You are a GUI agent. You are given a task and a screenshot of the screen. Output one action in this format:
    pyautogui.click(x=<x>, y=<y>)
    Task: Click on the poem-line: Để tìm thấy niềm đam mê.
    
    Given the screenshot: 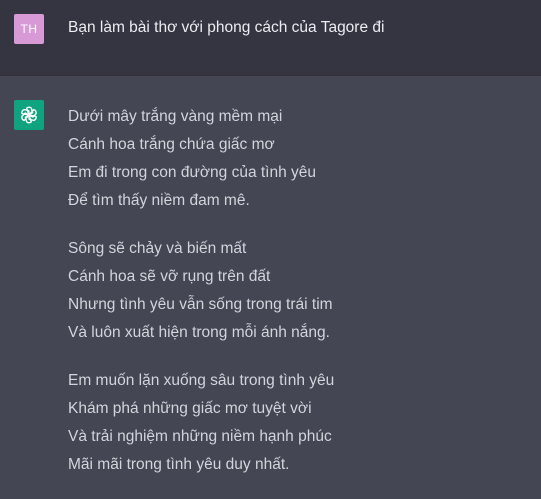 What is the action you would take?
    pyautogui.click(x=159, y=200)
    